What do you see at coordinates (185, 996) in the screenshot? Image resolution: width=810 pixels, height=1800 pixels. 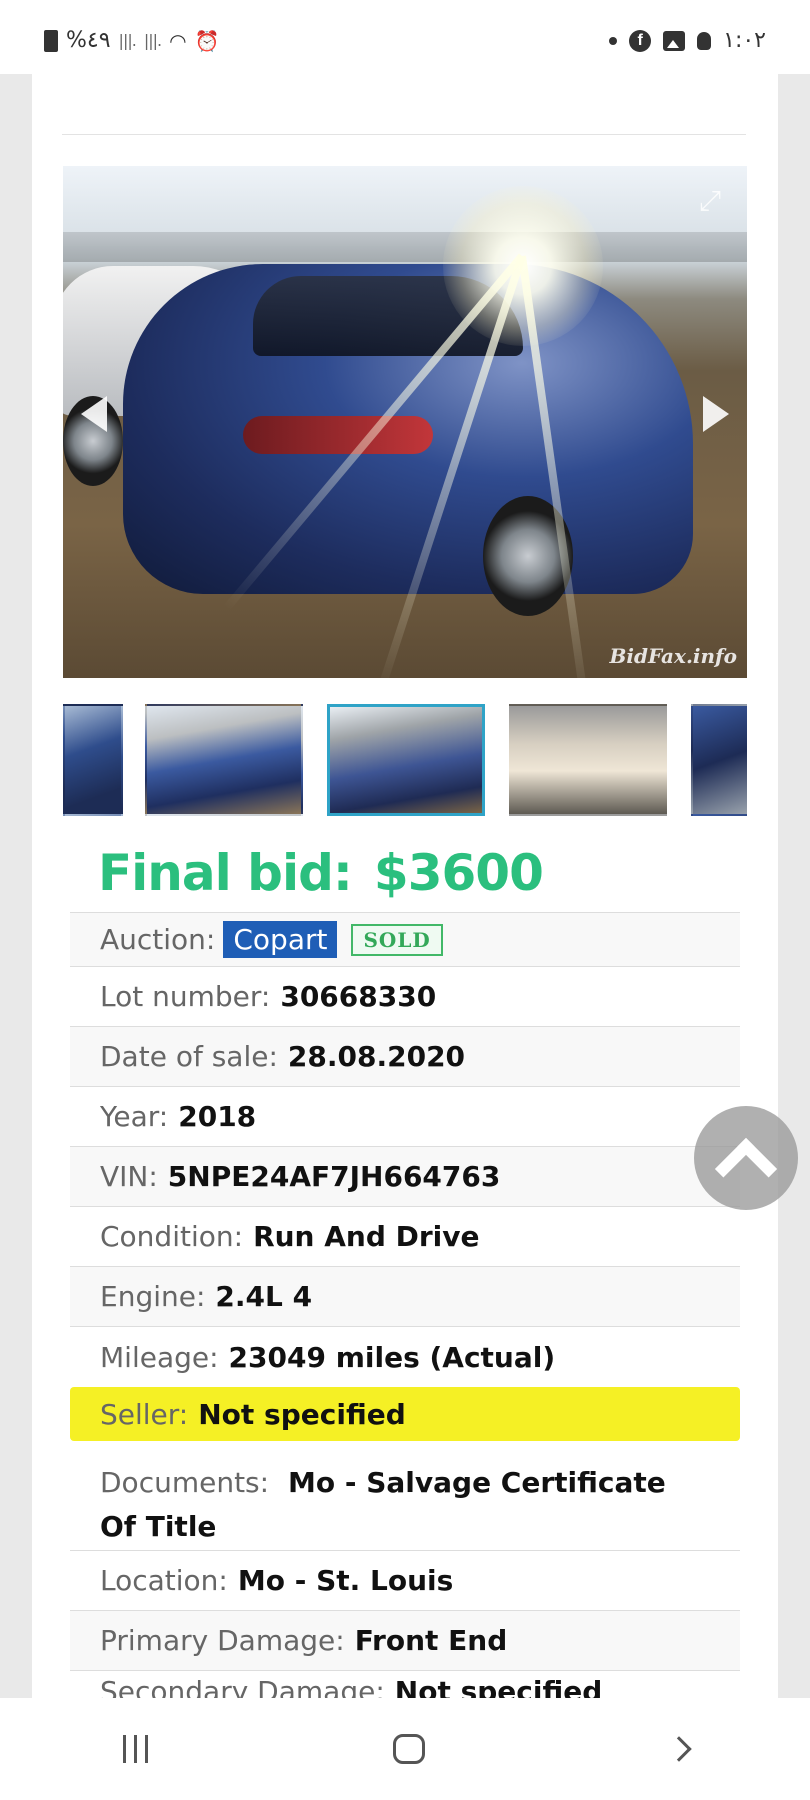 I see `lot-number-label: Lot number:` at bounding box center [185, 996].